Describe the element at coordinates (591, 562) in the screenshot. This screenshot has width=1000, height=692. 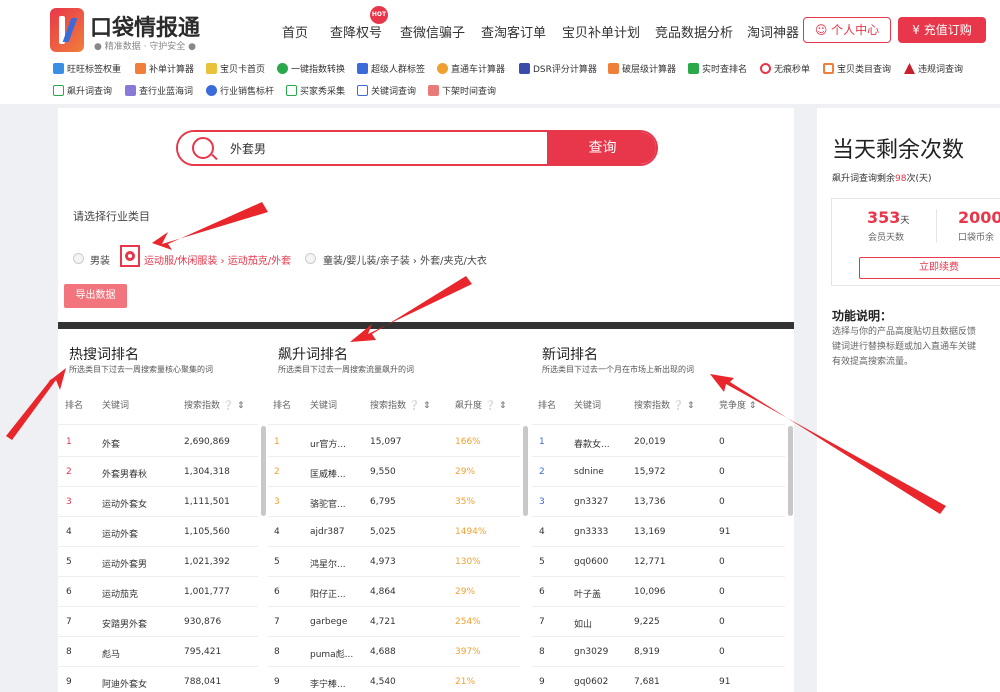
I see `new-keyword-cell: gq0600` at that location.